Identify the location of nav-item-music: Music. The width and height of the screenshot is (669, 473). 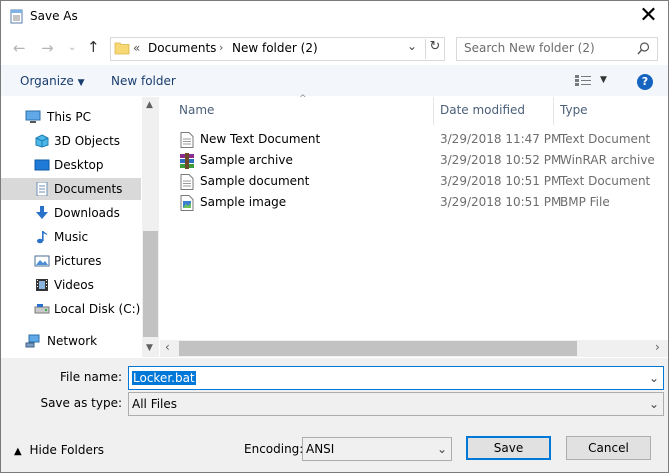
(71, 237).